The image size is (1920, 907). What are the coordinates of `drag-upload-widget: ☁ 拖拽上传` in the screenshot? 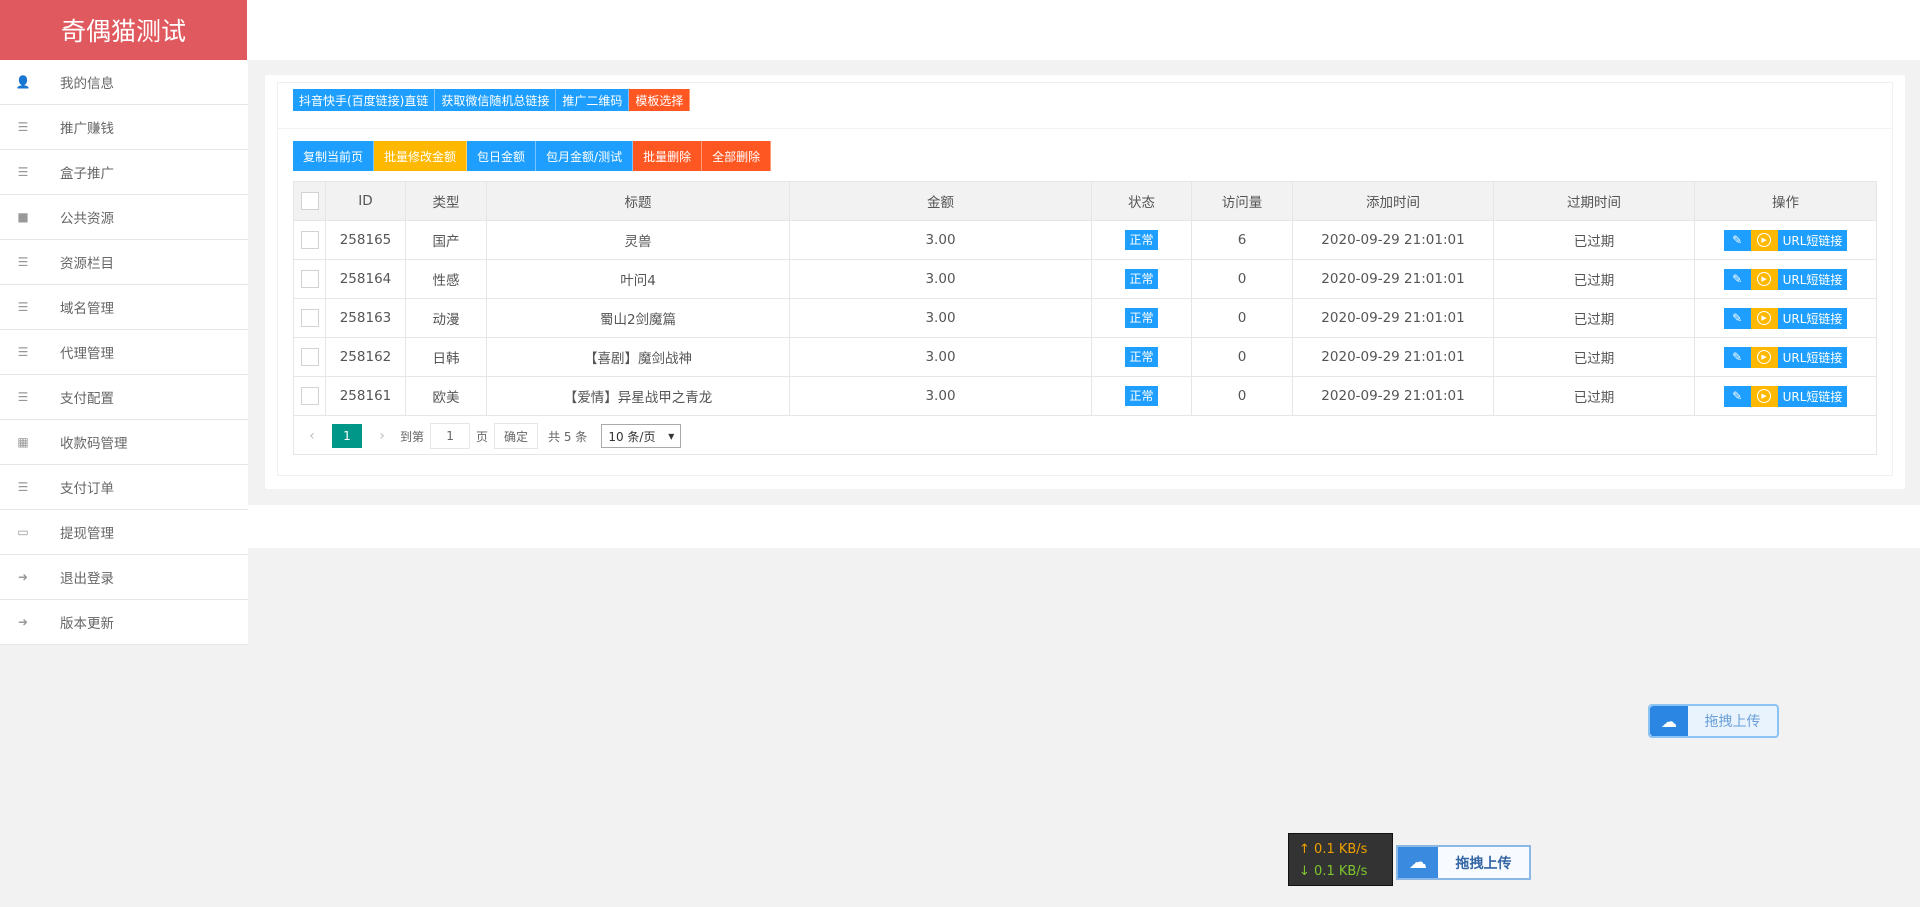 It's located at (1713, 721).